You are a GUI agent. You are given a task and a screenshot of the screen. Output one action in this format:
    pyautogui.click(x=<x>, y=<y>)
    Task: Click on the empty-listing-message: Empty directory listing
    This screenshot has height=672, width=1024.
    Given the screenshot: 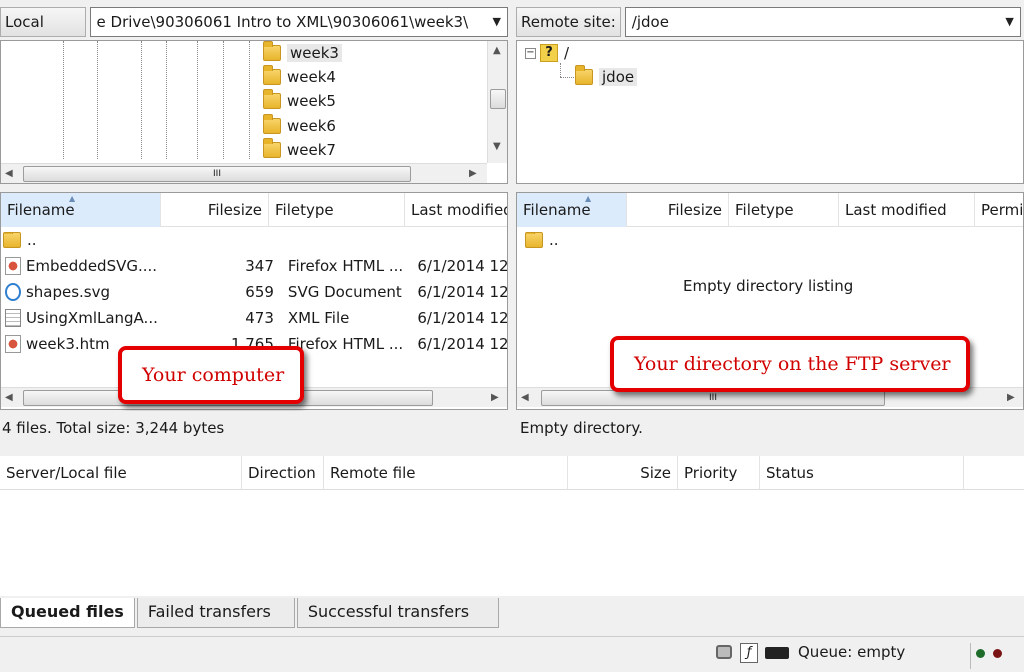 What is the action you would take?
    pyautogui.click(x=768, y=286)
    